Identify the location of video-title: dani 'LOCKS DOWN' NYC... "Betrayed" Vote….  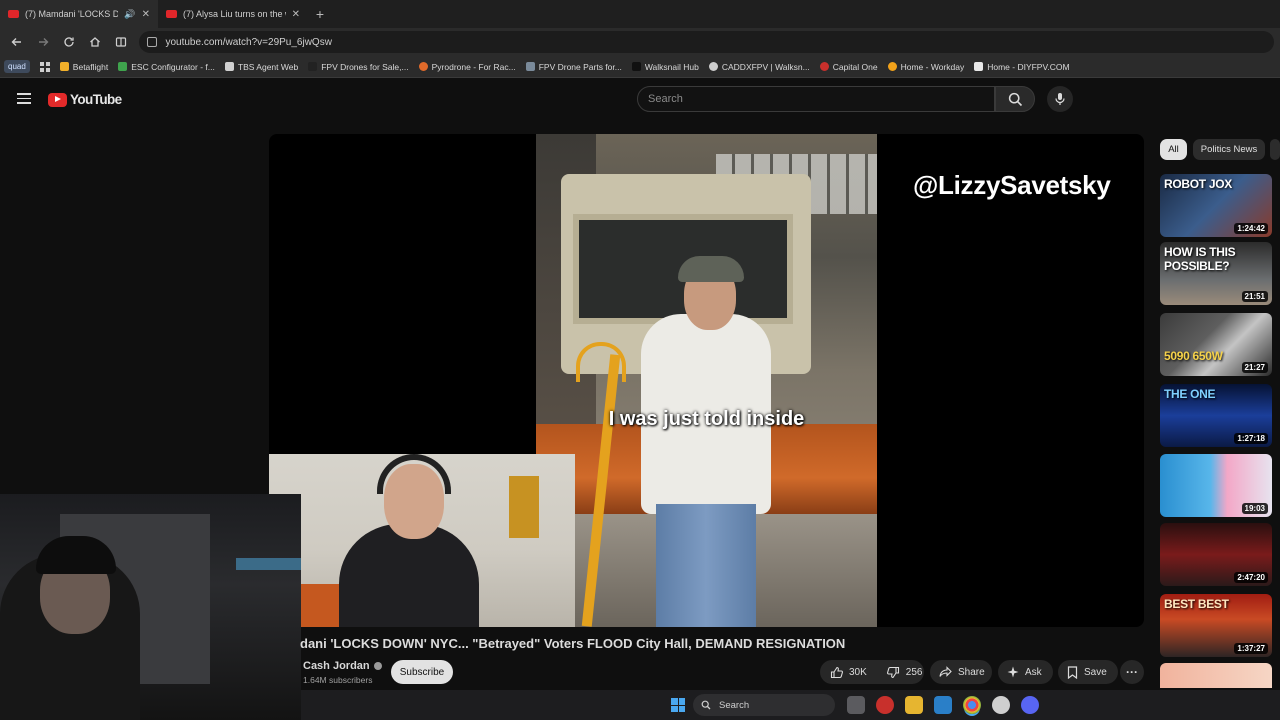
(573, 643).